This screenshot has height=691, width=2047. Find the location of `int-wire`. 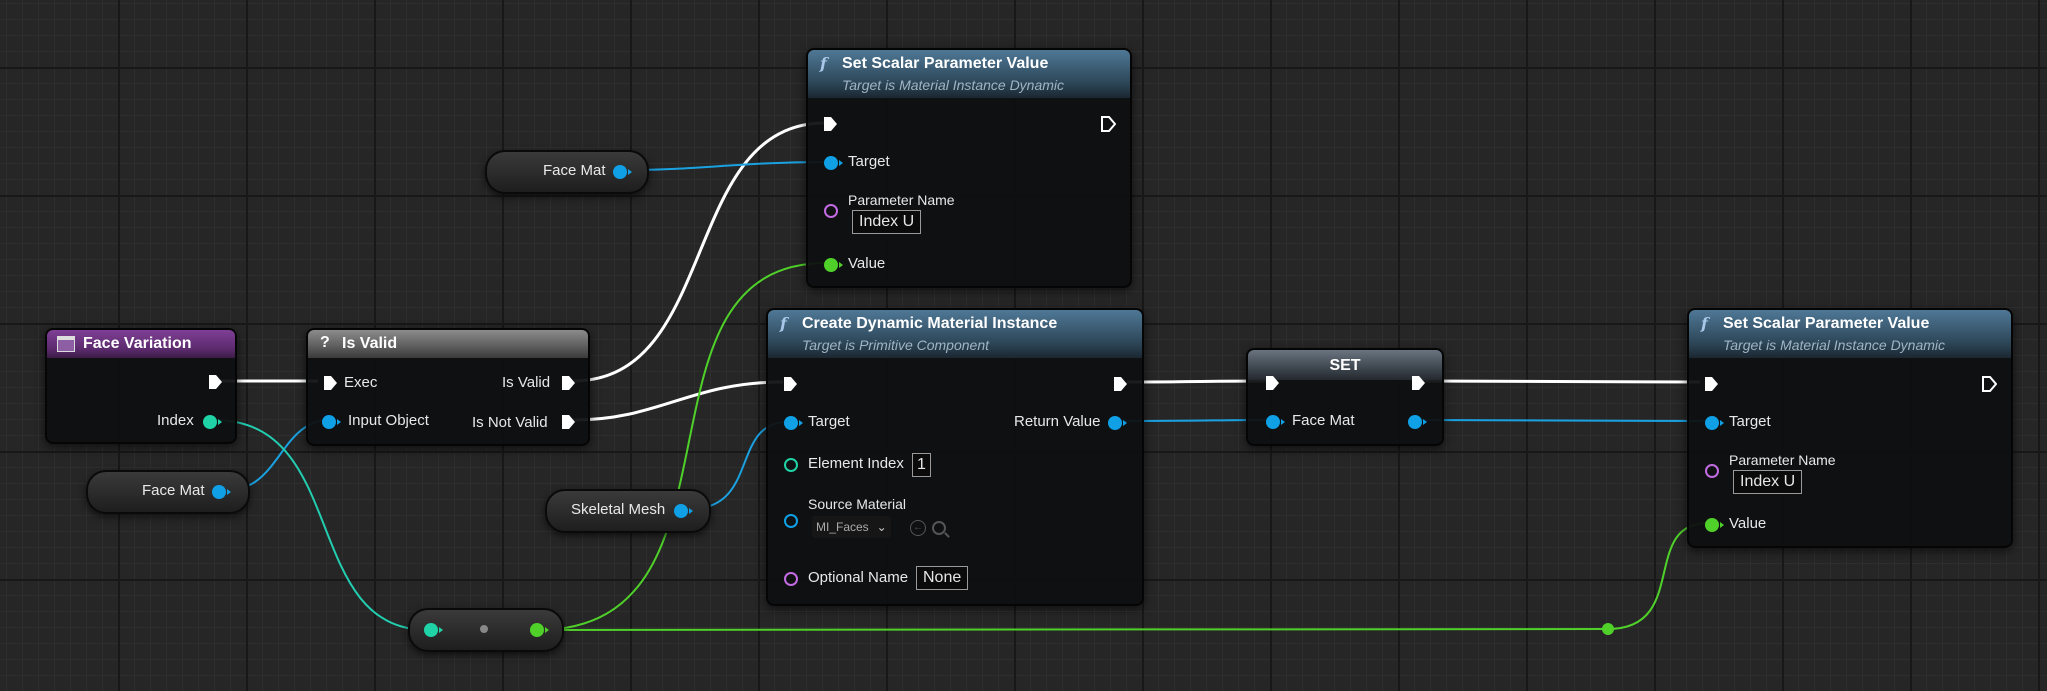

int-wire is located at coordinates (321, 525).